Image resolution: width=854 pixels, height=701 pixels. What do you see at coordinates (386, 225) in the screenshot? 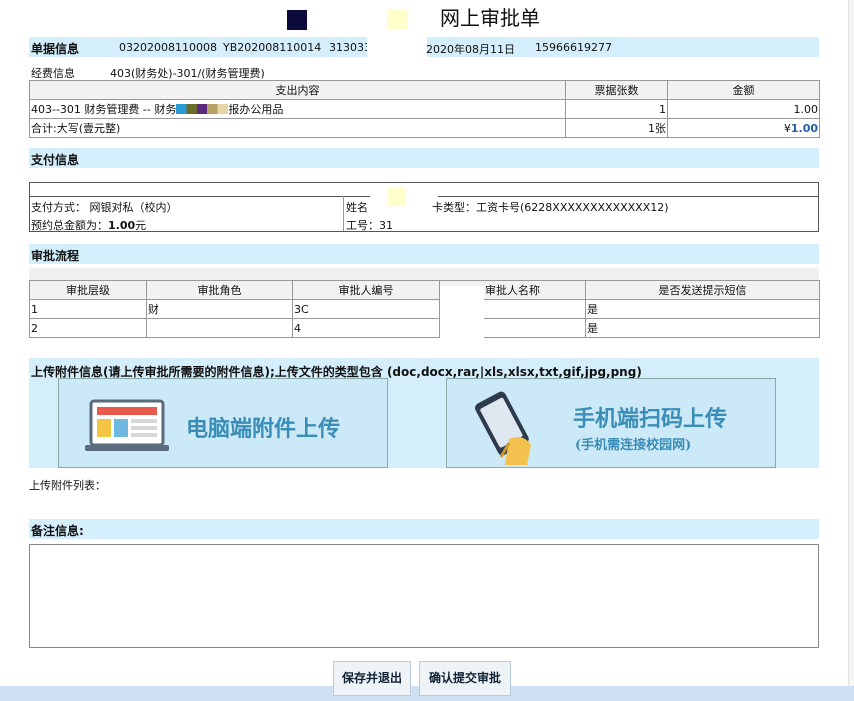
I see `staff-id-value: 31` at bounding box center [386, 225].